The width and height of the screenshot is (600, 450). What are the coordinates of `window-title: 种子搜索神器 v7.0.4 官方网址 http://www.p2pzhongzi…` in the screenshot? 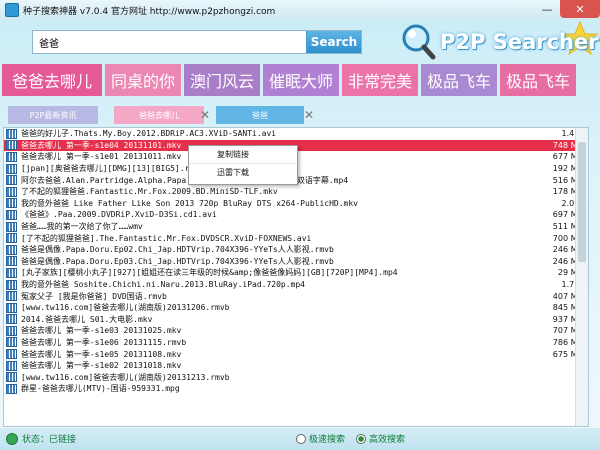 It's located at (149, 11).